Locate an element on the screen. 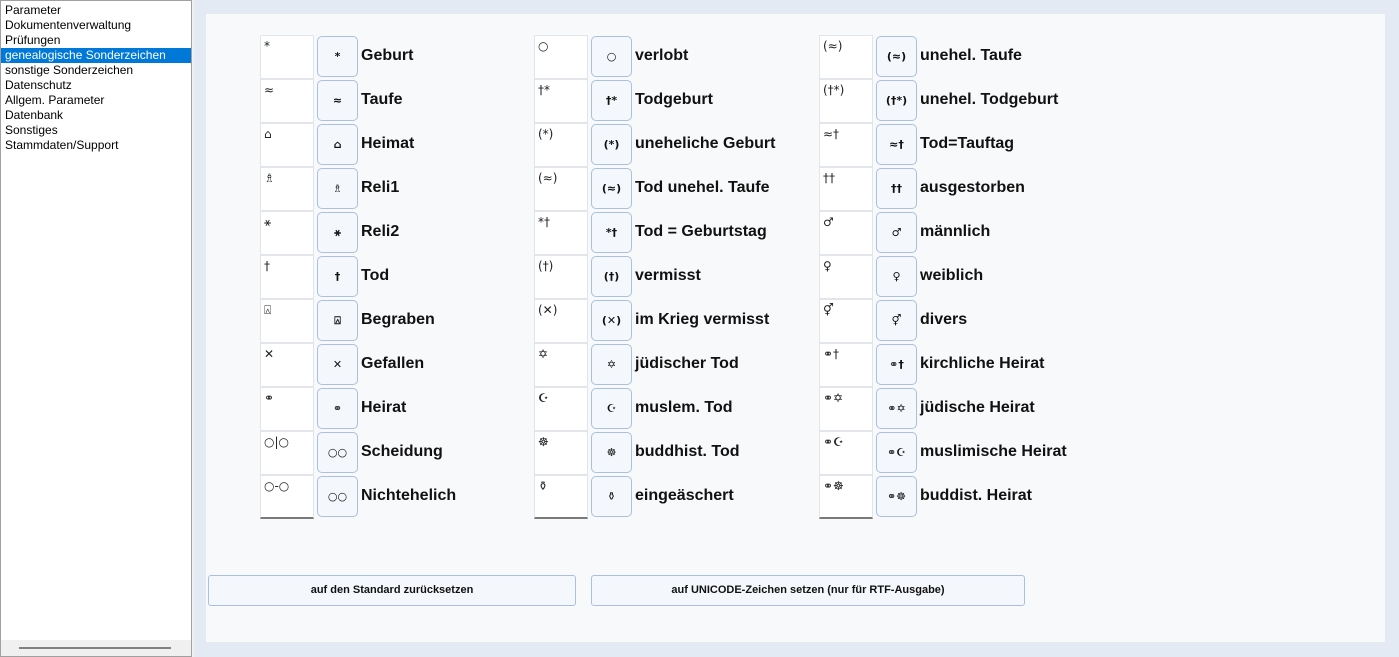 This screenshot has height=657, width=1399. symbol-label: muslimische Heirat is located at coordinates (993, 451).